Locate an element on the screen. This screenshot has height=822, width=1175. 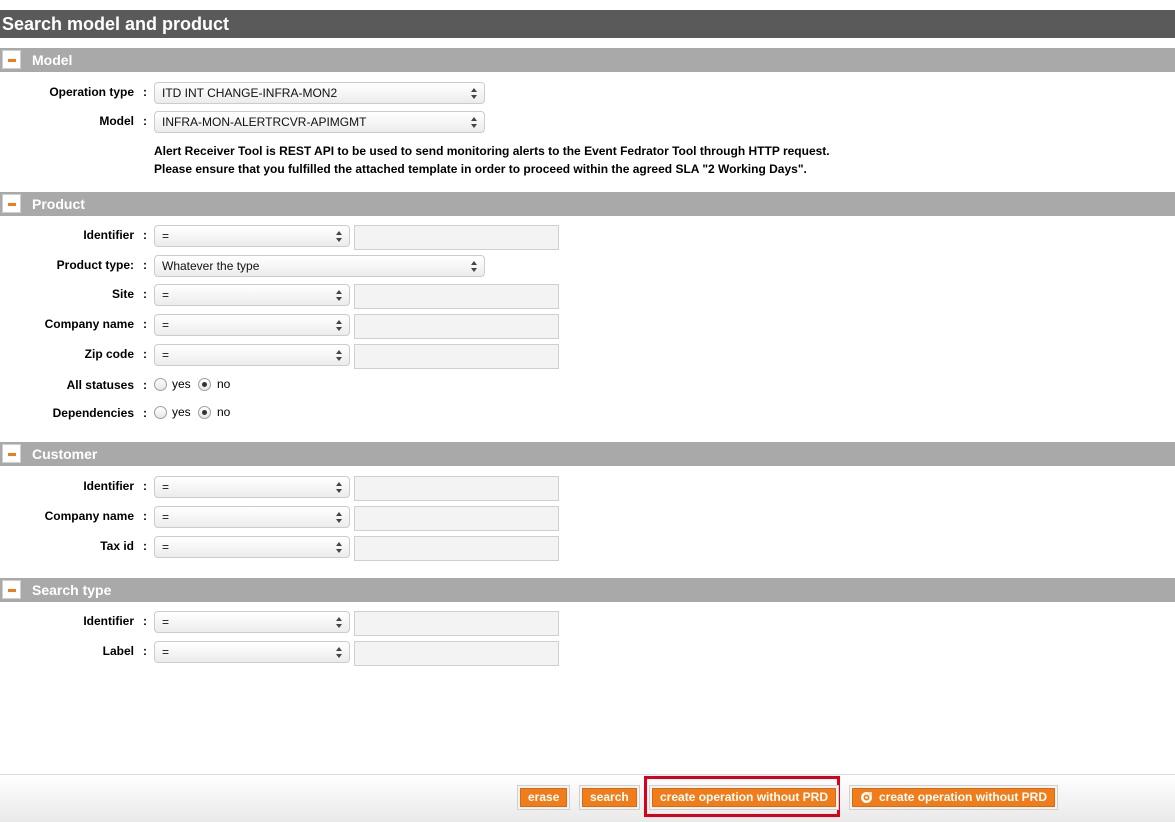
operation-type-select: ITD INT CHANGE-INFRA-MON2 is located at coordinates (319, 93).